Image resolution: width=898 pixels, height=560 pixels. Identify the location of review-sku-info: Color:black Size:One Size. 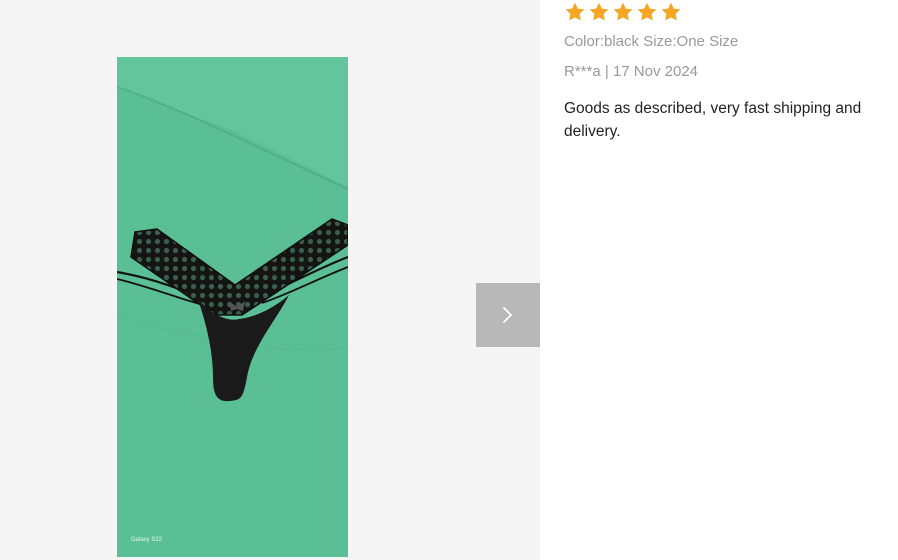
(651, 41).